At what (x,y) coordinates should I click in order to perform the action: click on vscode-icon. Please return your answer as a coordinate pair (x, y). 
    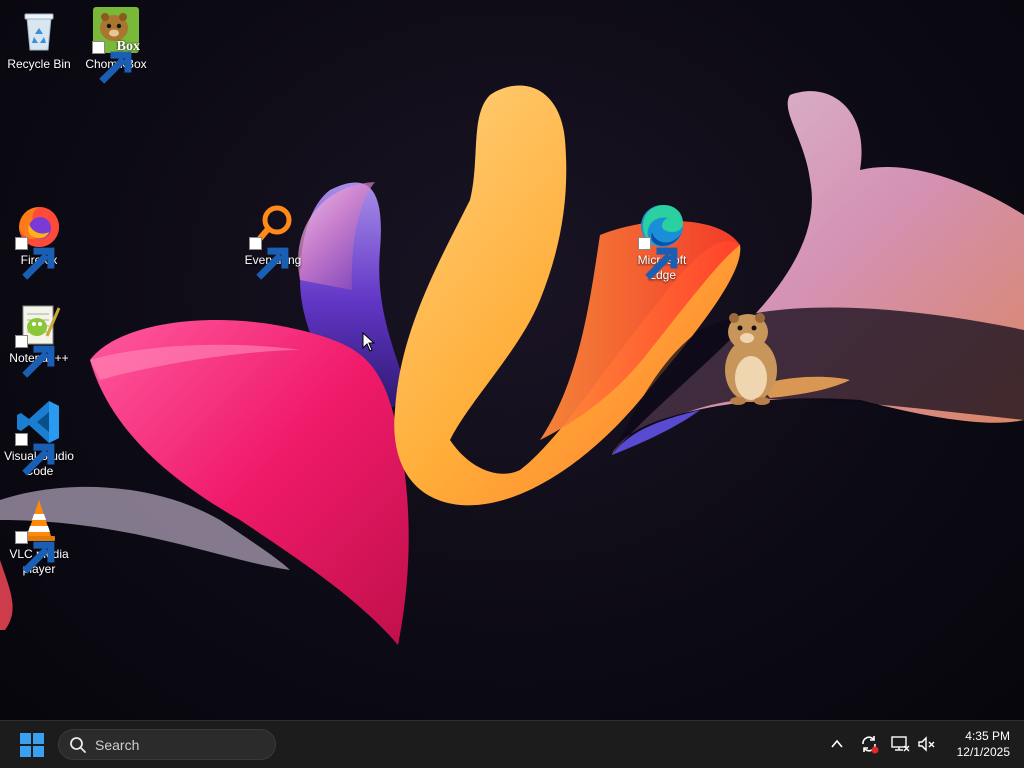
    Looking at the image, I should click on (39, 437).